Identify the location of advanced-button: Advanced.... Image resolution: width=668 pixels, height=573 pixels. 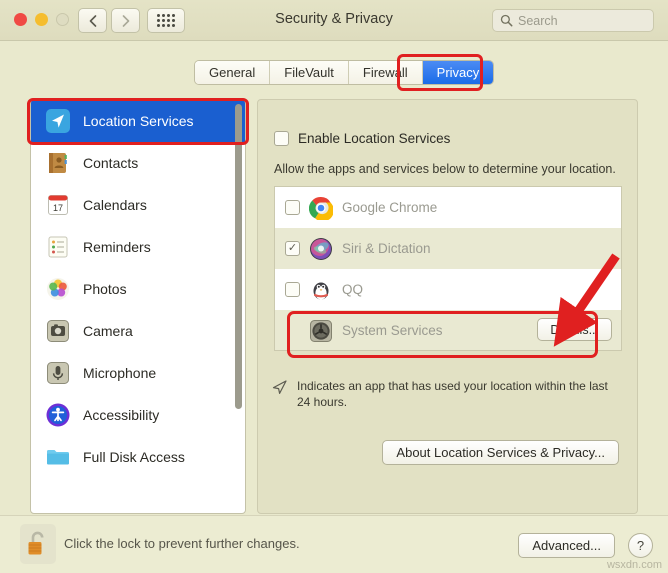
(566, 545).